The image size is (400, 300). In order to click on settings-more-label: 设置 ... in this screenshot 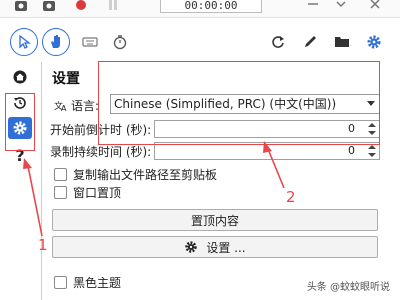, I will do `click(226, 247)`.